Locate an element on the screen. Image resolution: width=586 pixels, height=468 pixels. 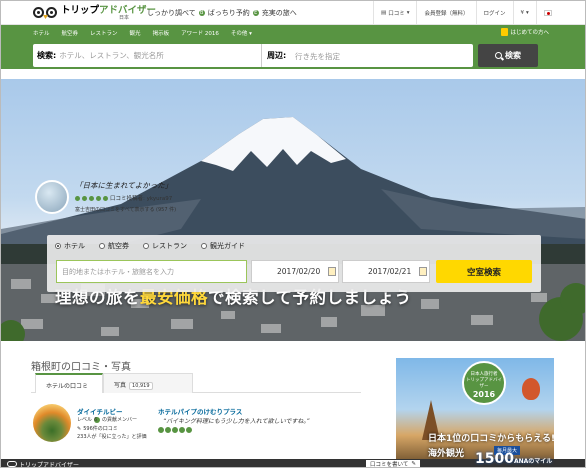
quote-text: 「日本に生まれてよかった」 is located at coordinates (124, 185).